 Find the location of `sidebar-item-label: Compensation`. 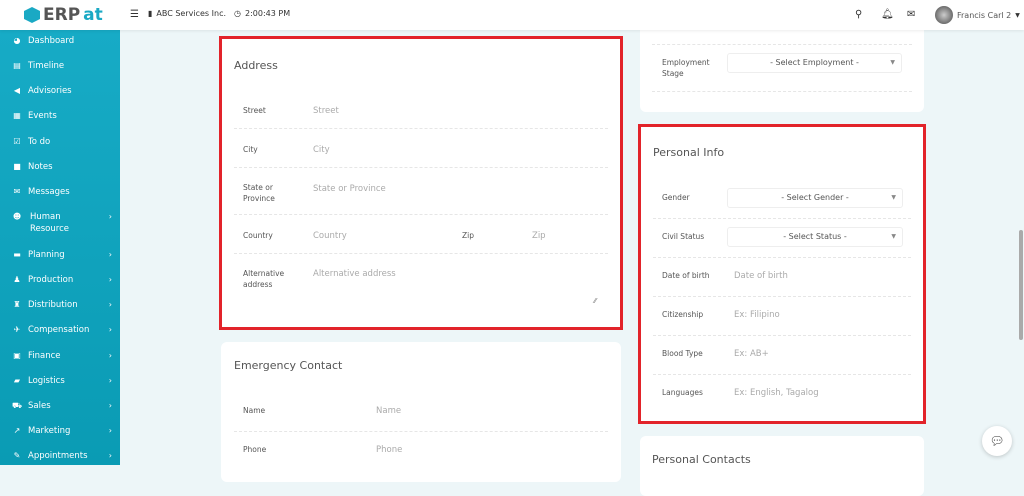

sidebar-item-label: Compensation is located at coordinates (59, 330).